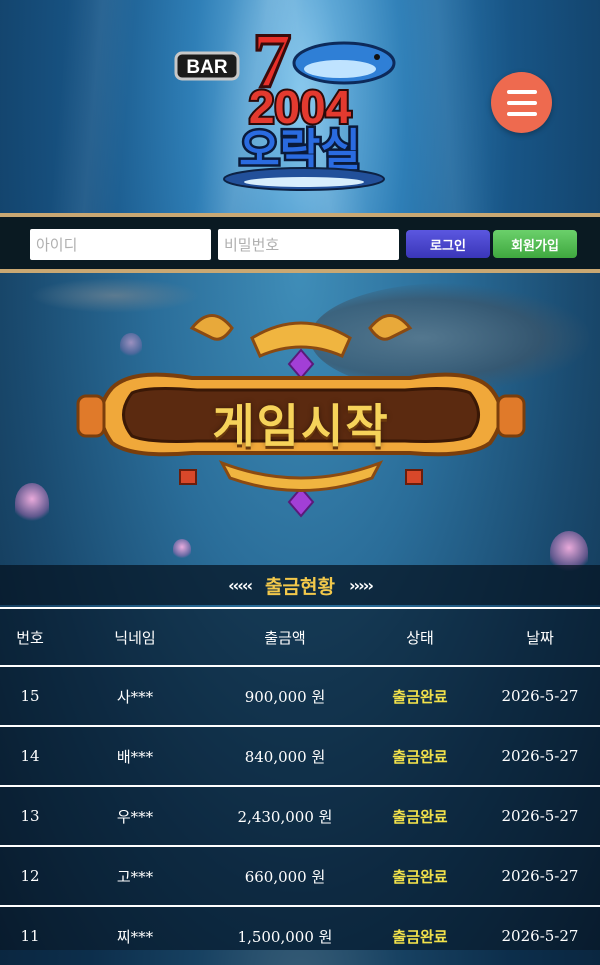 This screenshot has height=965, width=600. I want to click on row-nick: 고***, so click(135, 876).